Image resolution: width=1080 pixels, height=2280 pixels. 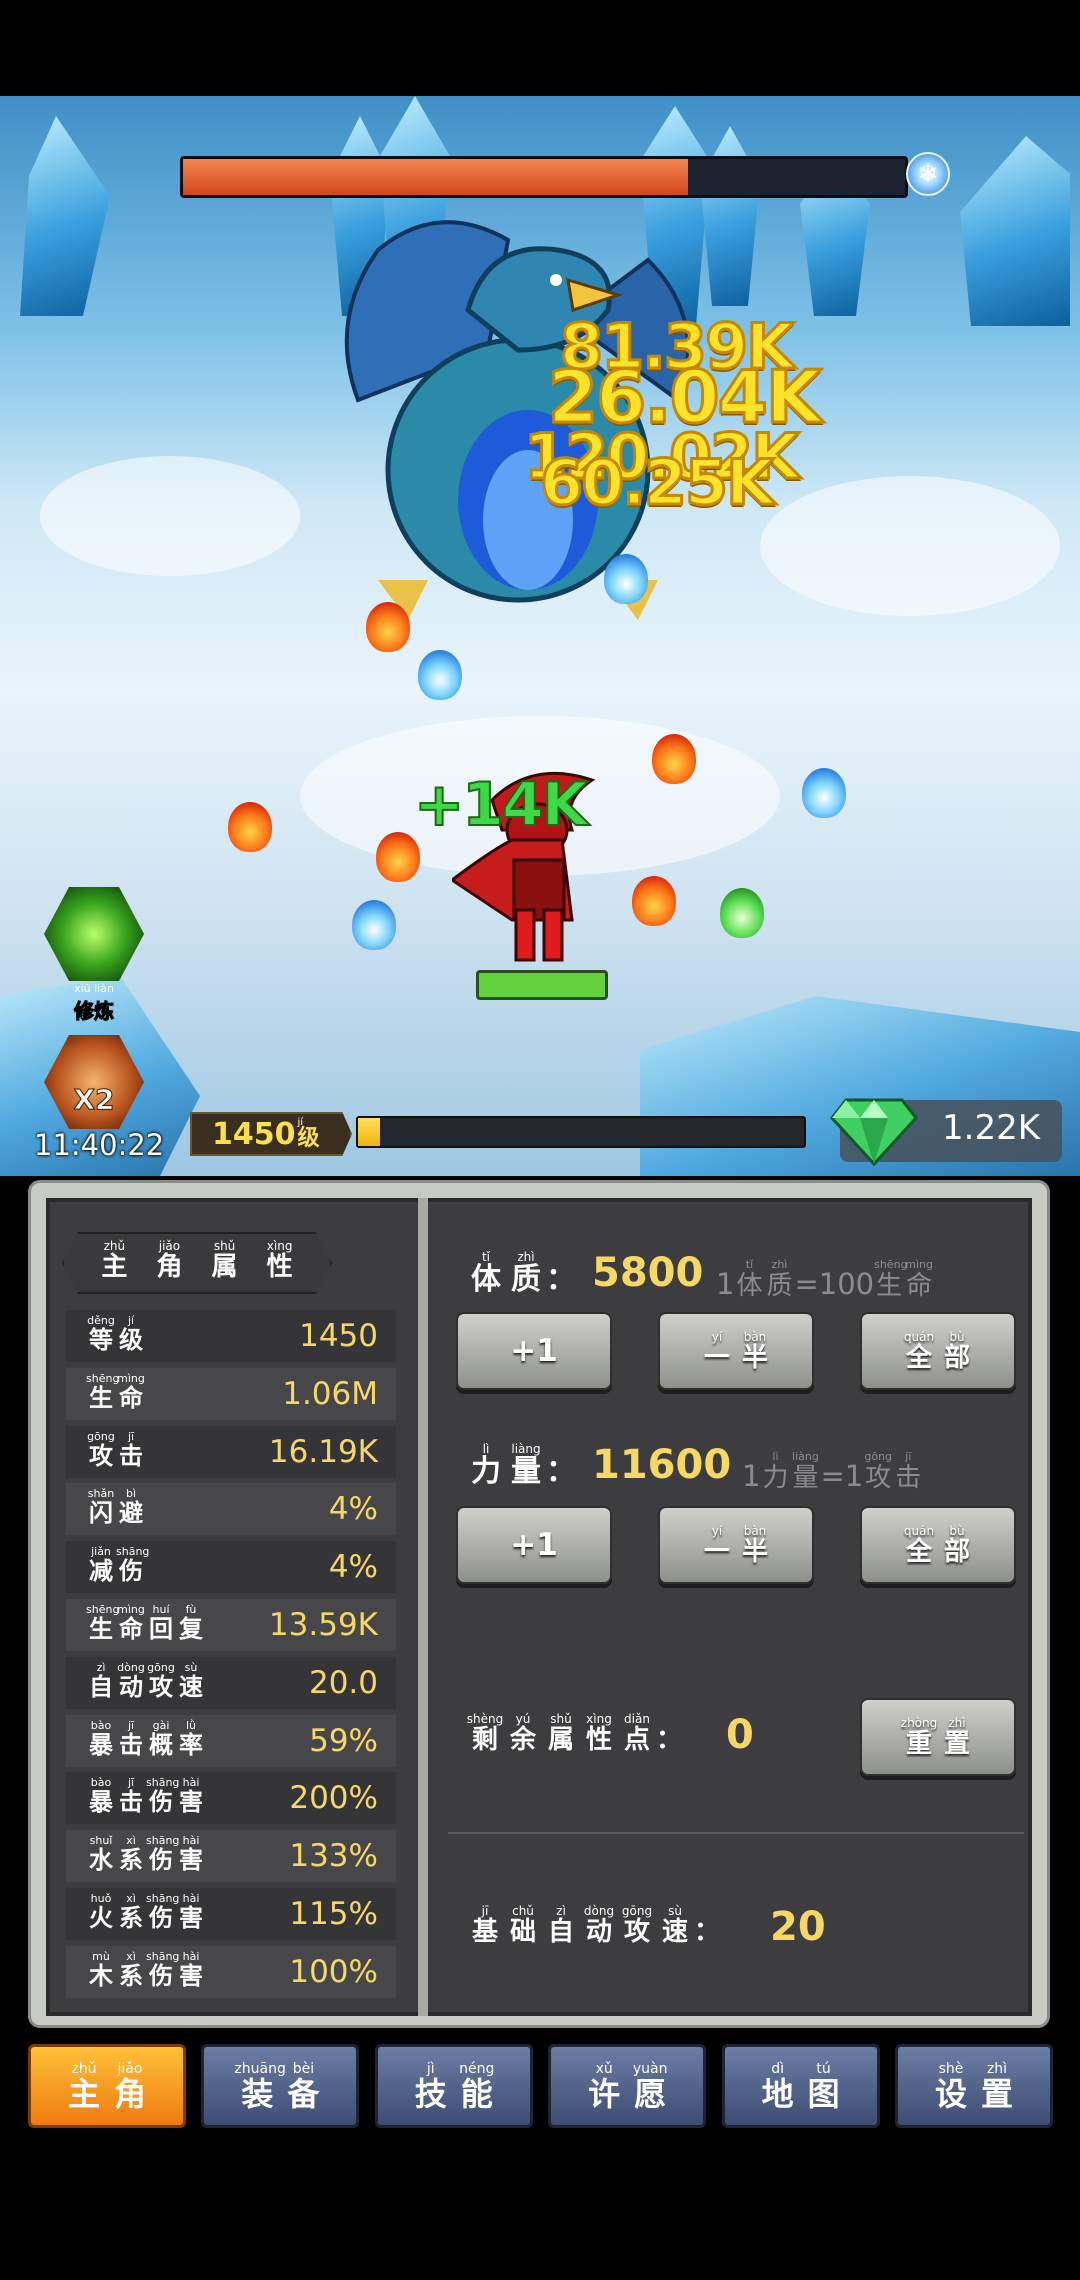 I want to click on damage-number: 60.25K, so click(x=656, y=483).